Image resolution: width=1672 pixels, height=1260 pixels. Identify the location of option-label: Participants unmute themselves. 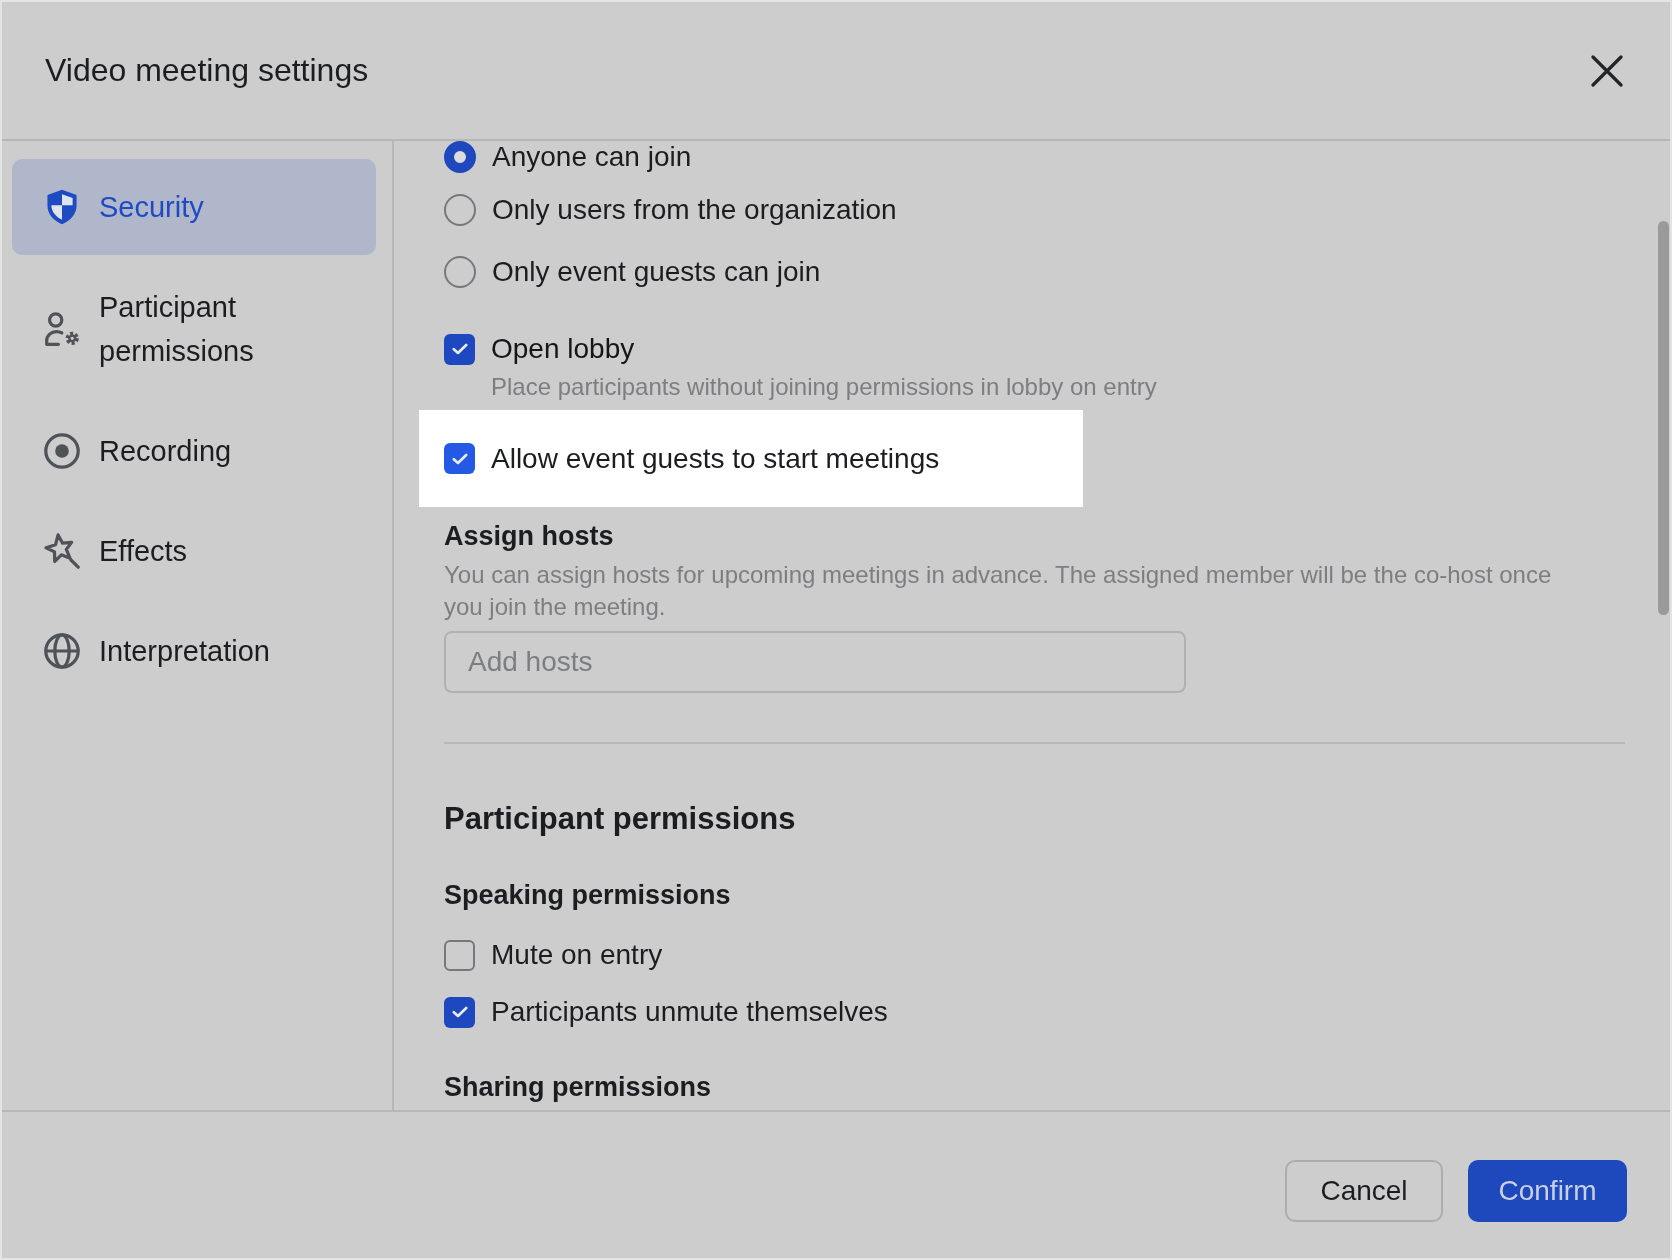
(689, 1012).